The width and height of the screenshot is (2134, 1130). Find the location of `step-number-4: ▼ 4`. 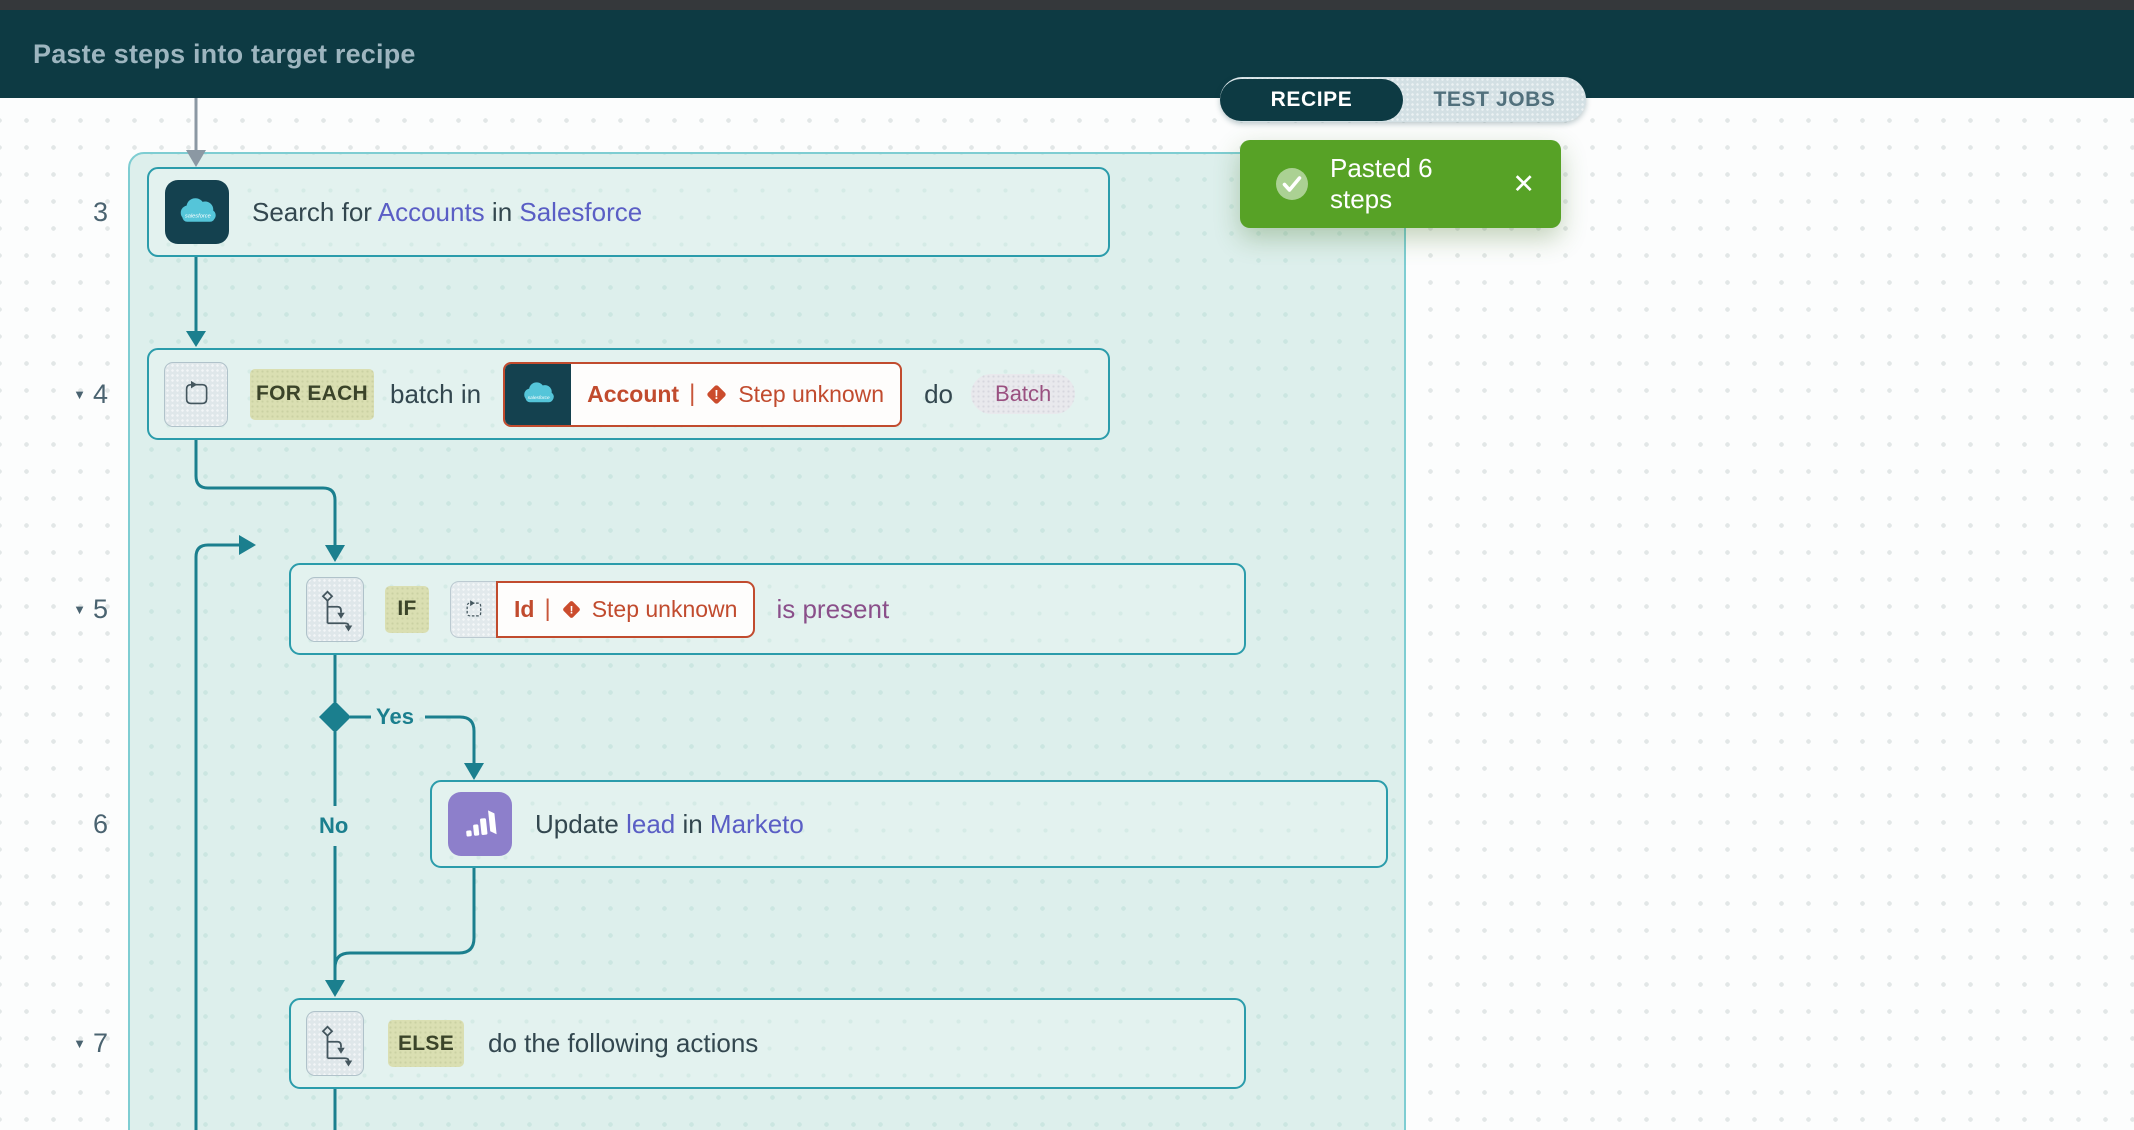

step-number-4: ▼ 4 is located at coordinates (90, 394).